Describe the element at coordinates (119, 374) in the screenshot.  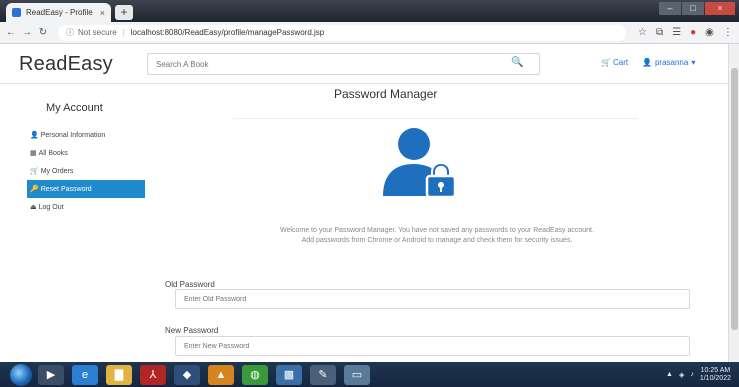
I see `file-explorer-icon: ▇` at that location.